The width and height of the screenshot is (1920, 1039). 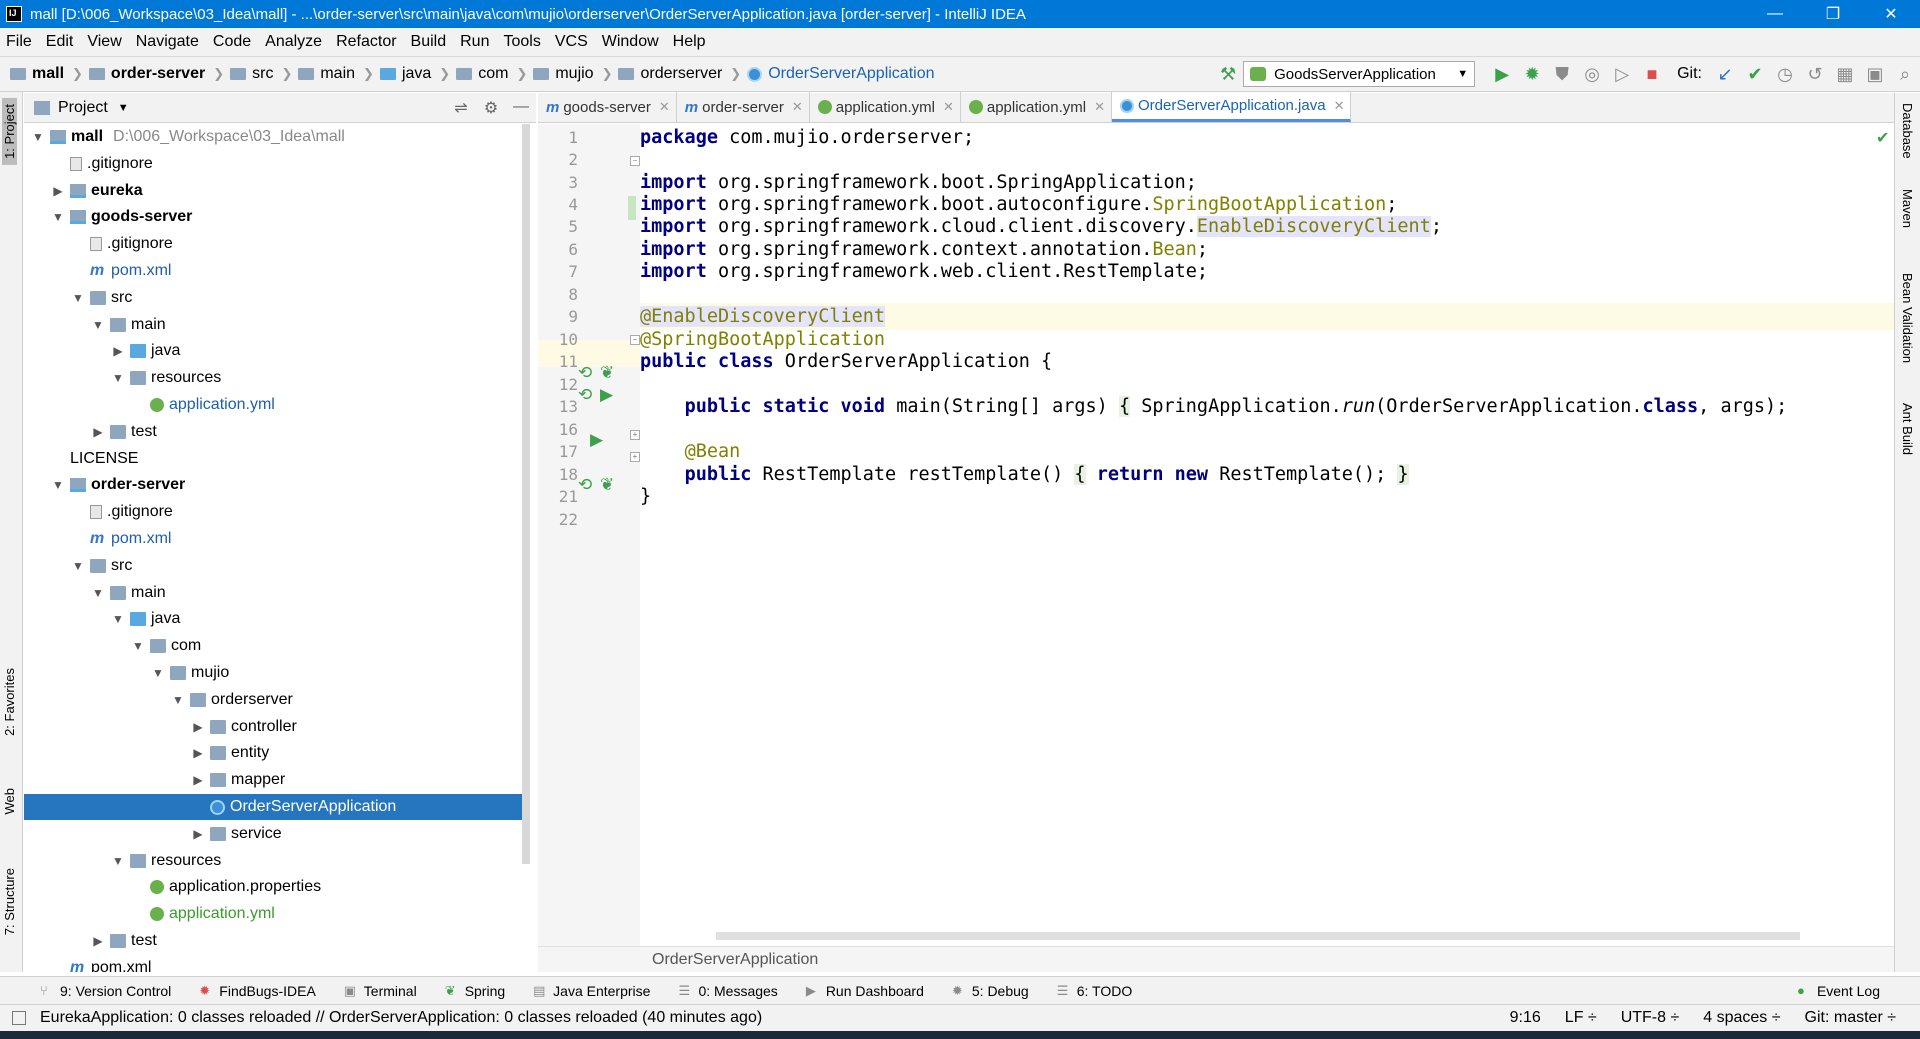 What do you see at coordinates (276, 485) in the screenshot?
I see `tree-item: ▼ order-server` at bounding box center [276, 485].